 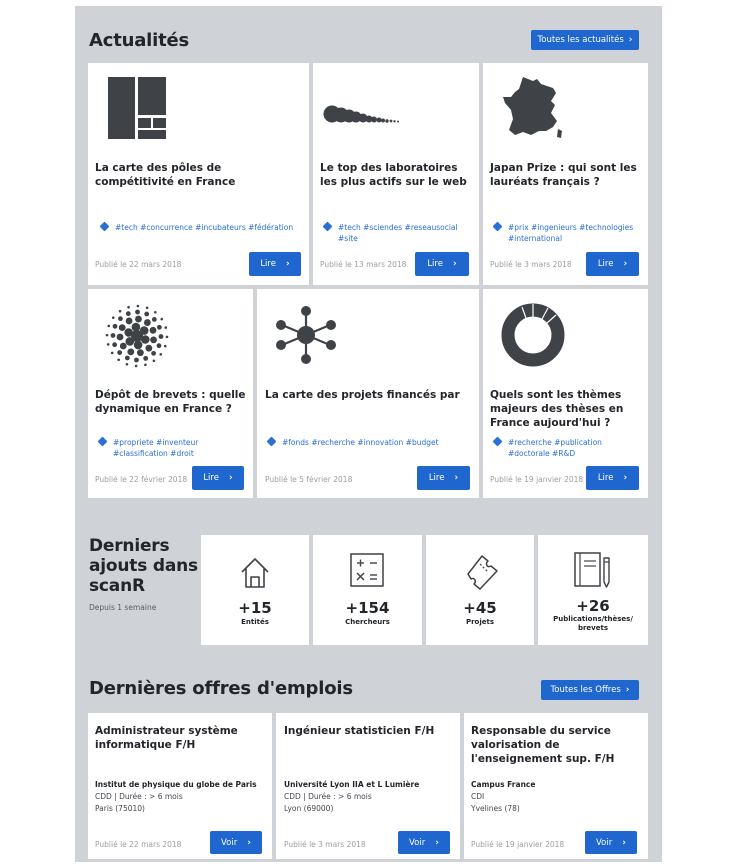 What do you see at coordinates (478, 796) in the screenshot?
I see `job-contract: CDI` at bounding box center [478, 796].